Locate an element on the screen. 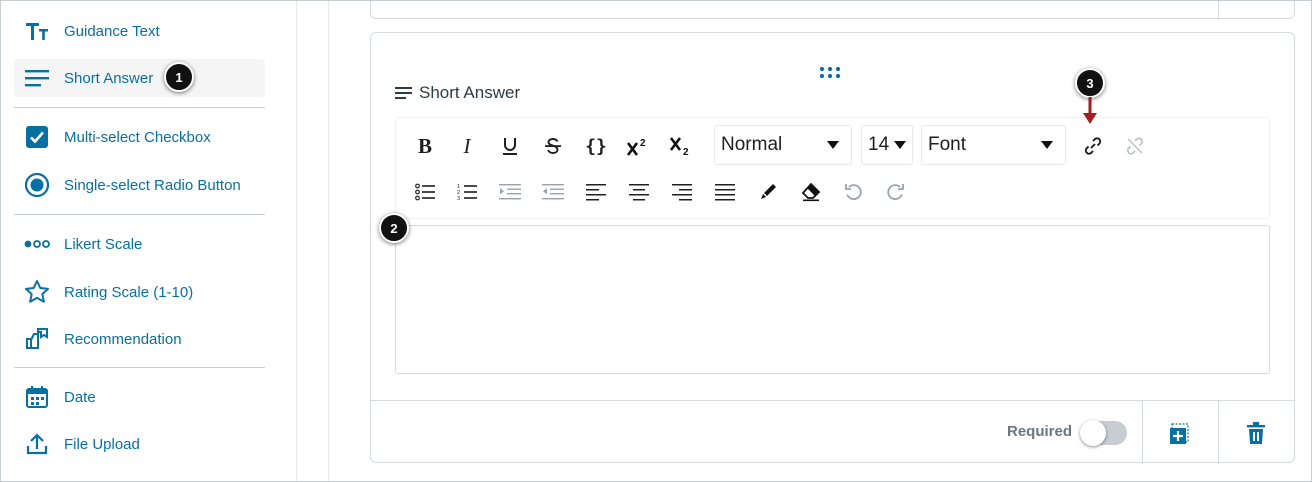 This screenshot has height=482, width=1312. sidebar-item-label: Rating Scale (1-10) is located at coordinates (129, 292).